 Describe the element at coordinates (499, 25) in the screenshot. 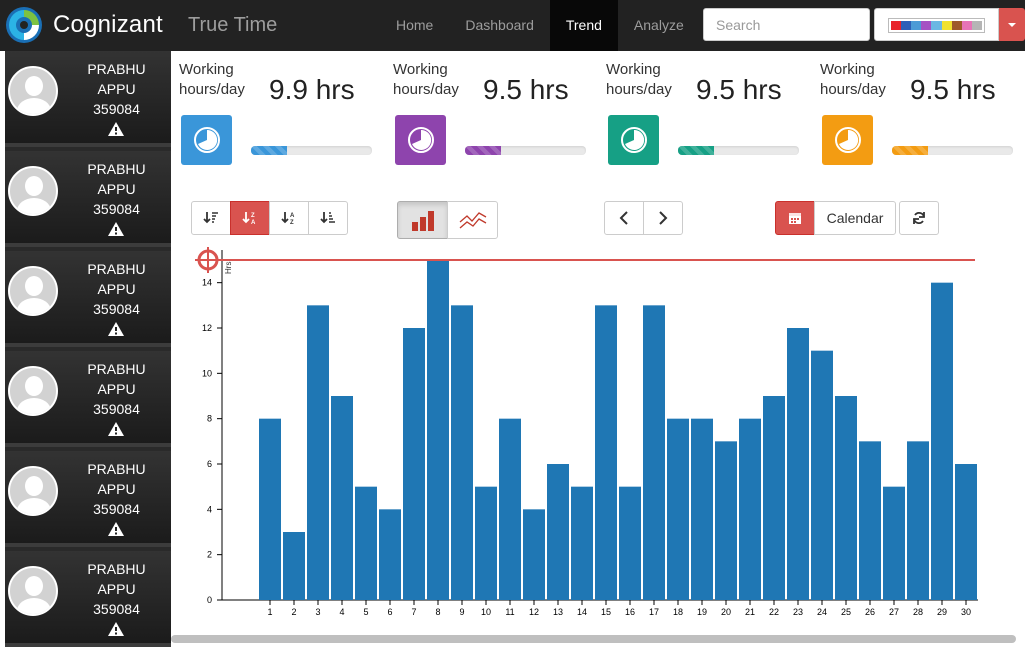

I see `nav-dashboard: Dashboard` at that location.